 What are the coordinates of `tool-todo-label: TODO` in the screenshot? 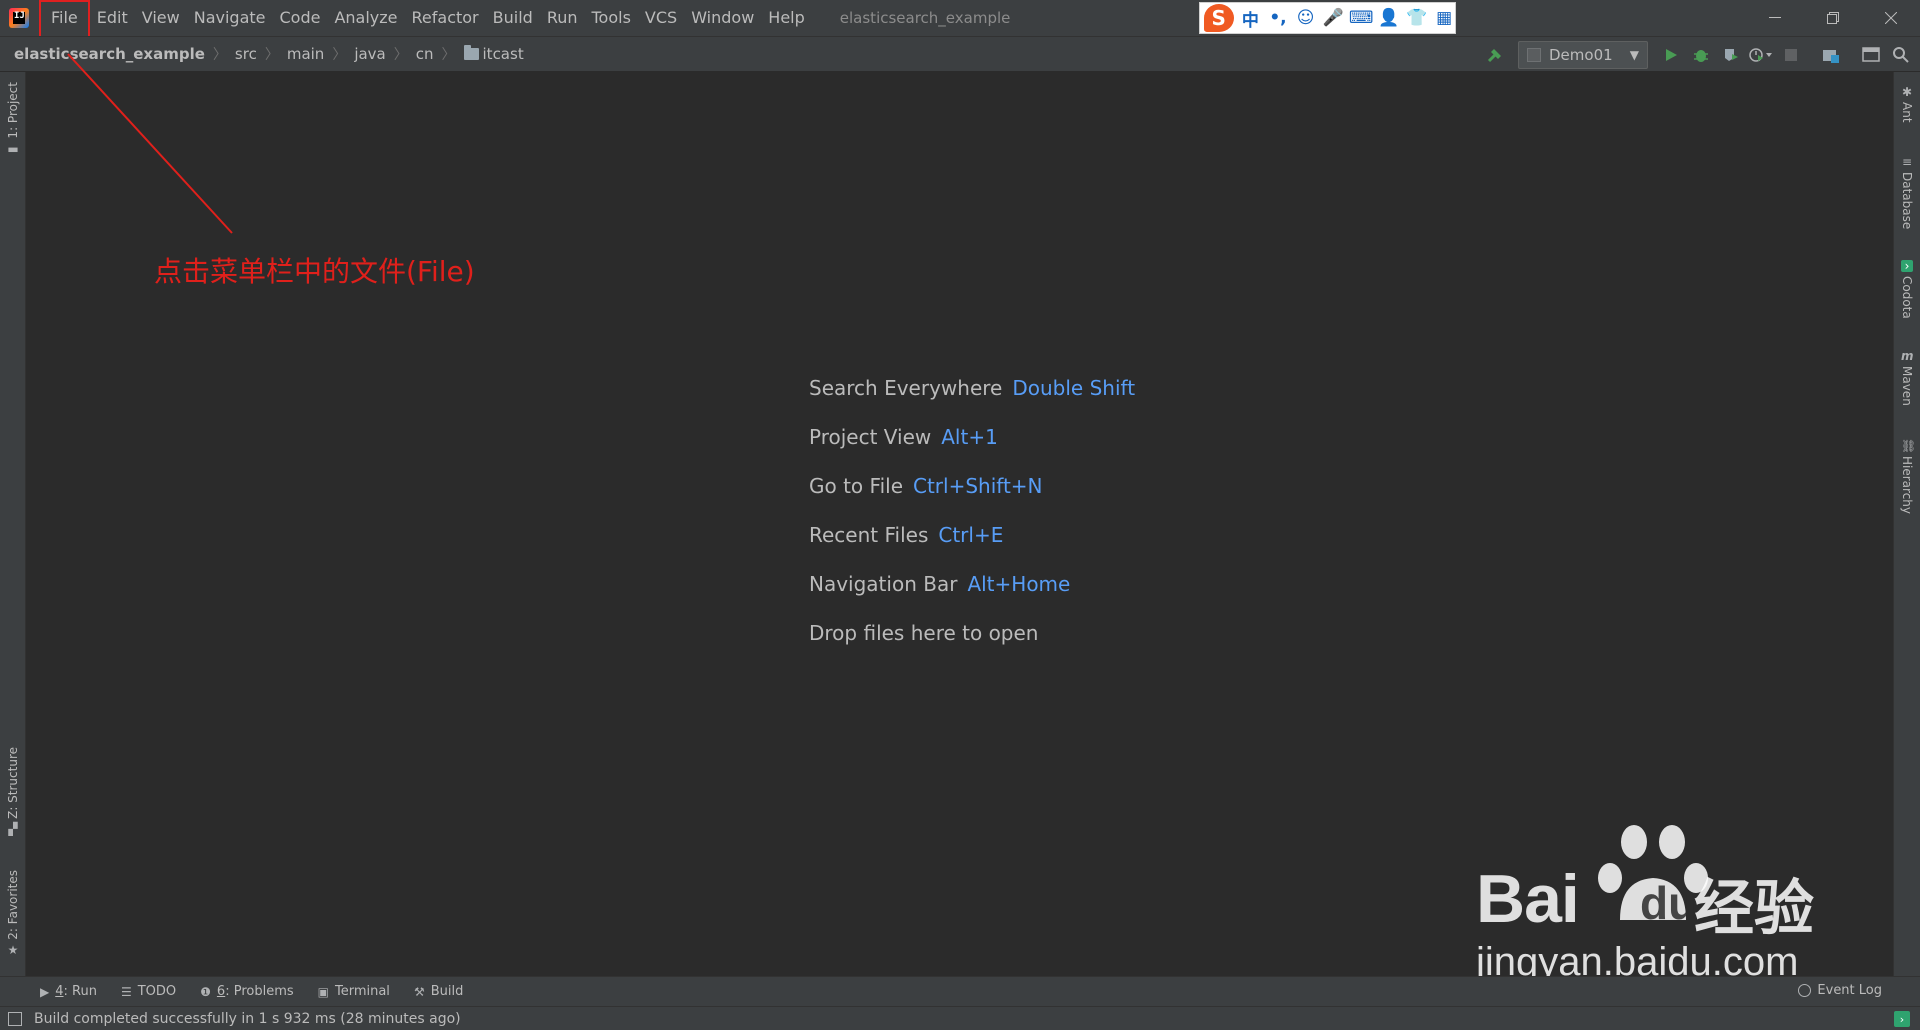 It's located at (157, 991).